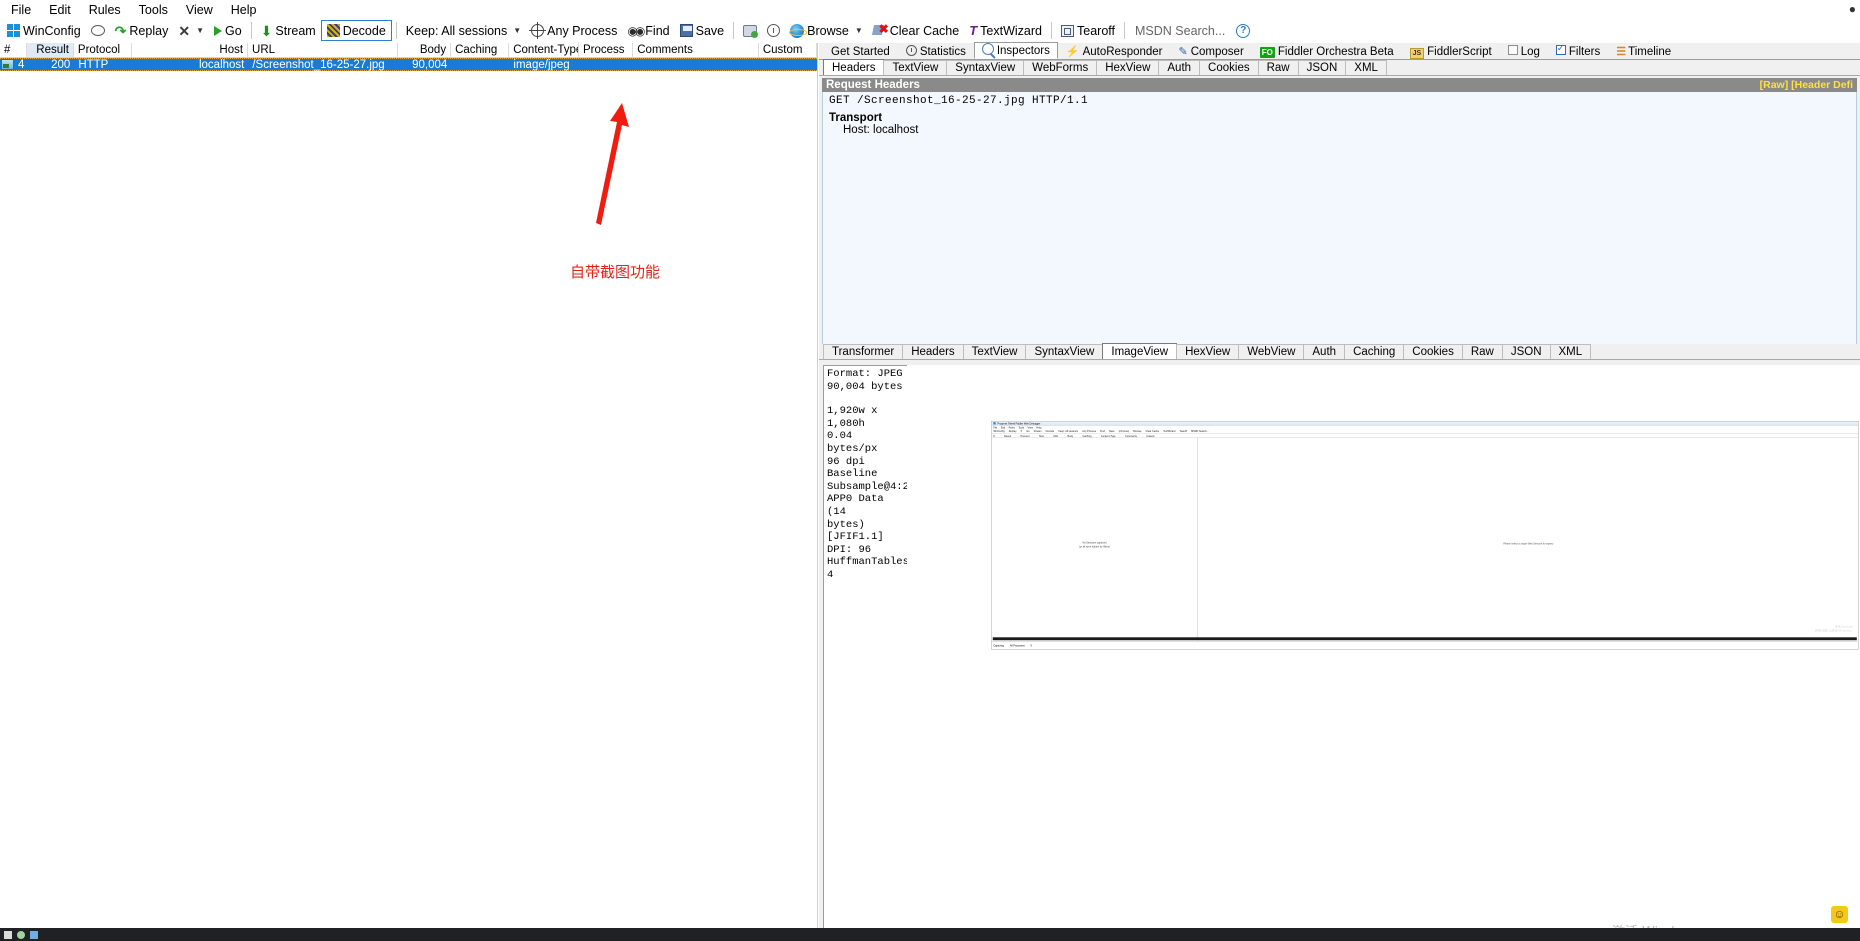 This screenshot has width=1860, height=941. What do you see at coordinates (105, 10) in the screenshot?
I see `menu-item-rules: Rules` at bounding box center [105, 10].